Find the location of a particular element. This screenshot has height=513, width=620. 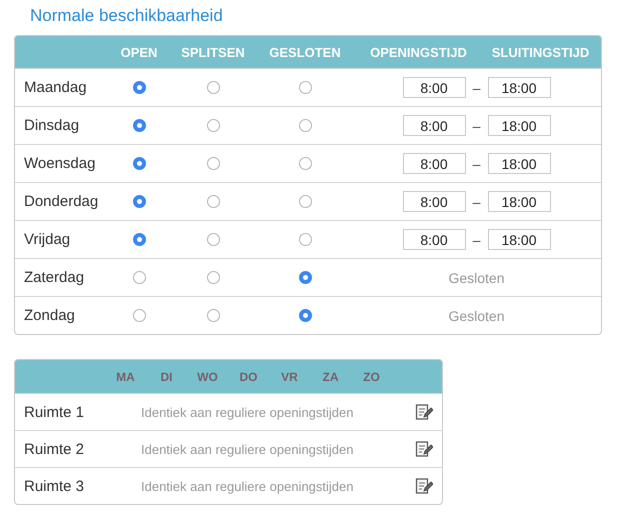

day-label: Dinsdag is located at coordinates (51, 125).